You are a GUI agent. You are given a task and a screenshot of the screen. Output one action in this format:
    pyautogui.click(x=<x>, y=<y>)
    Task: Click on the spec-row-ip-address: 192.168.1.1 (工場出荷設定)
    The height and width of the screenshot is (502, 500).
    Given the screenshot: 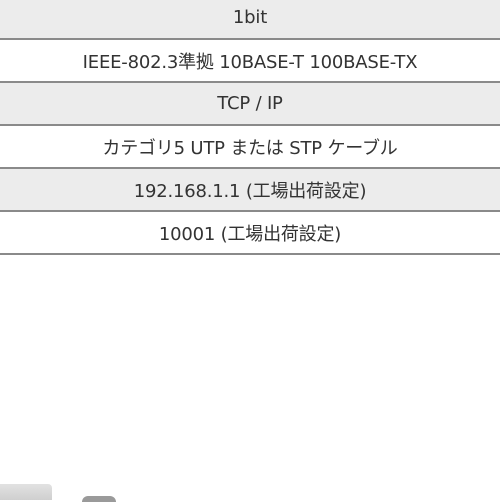 What is the action you would take?
    pyautogui.click(x=250, y=190)
    